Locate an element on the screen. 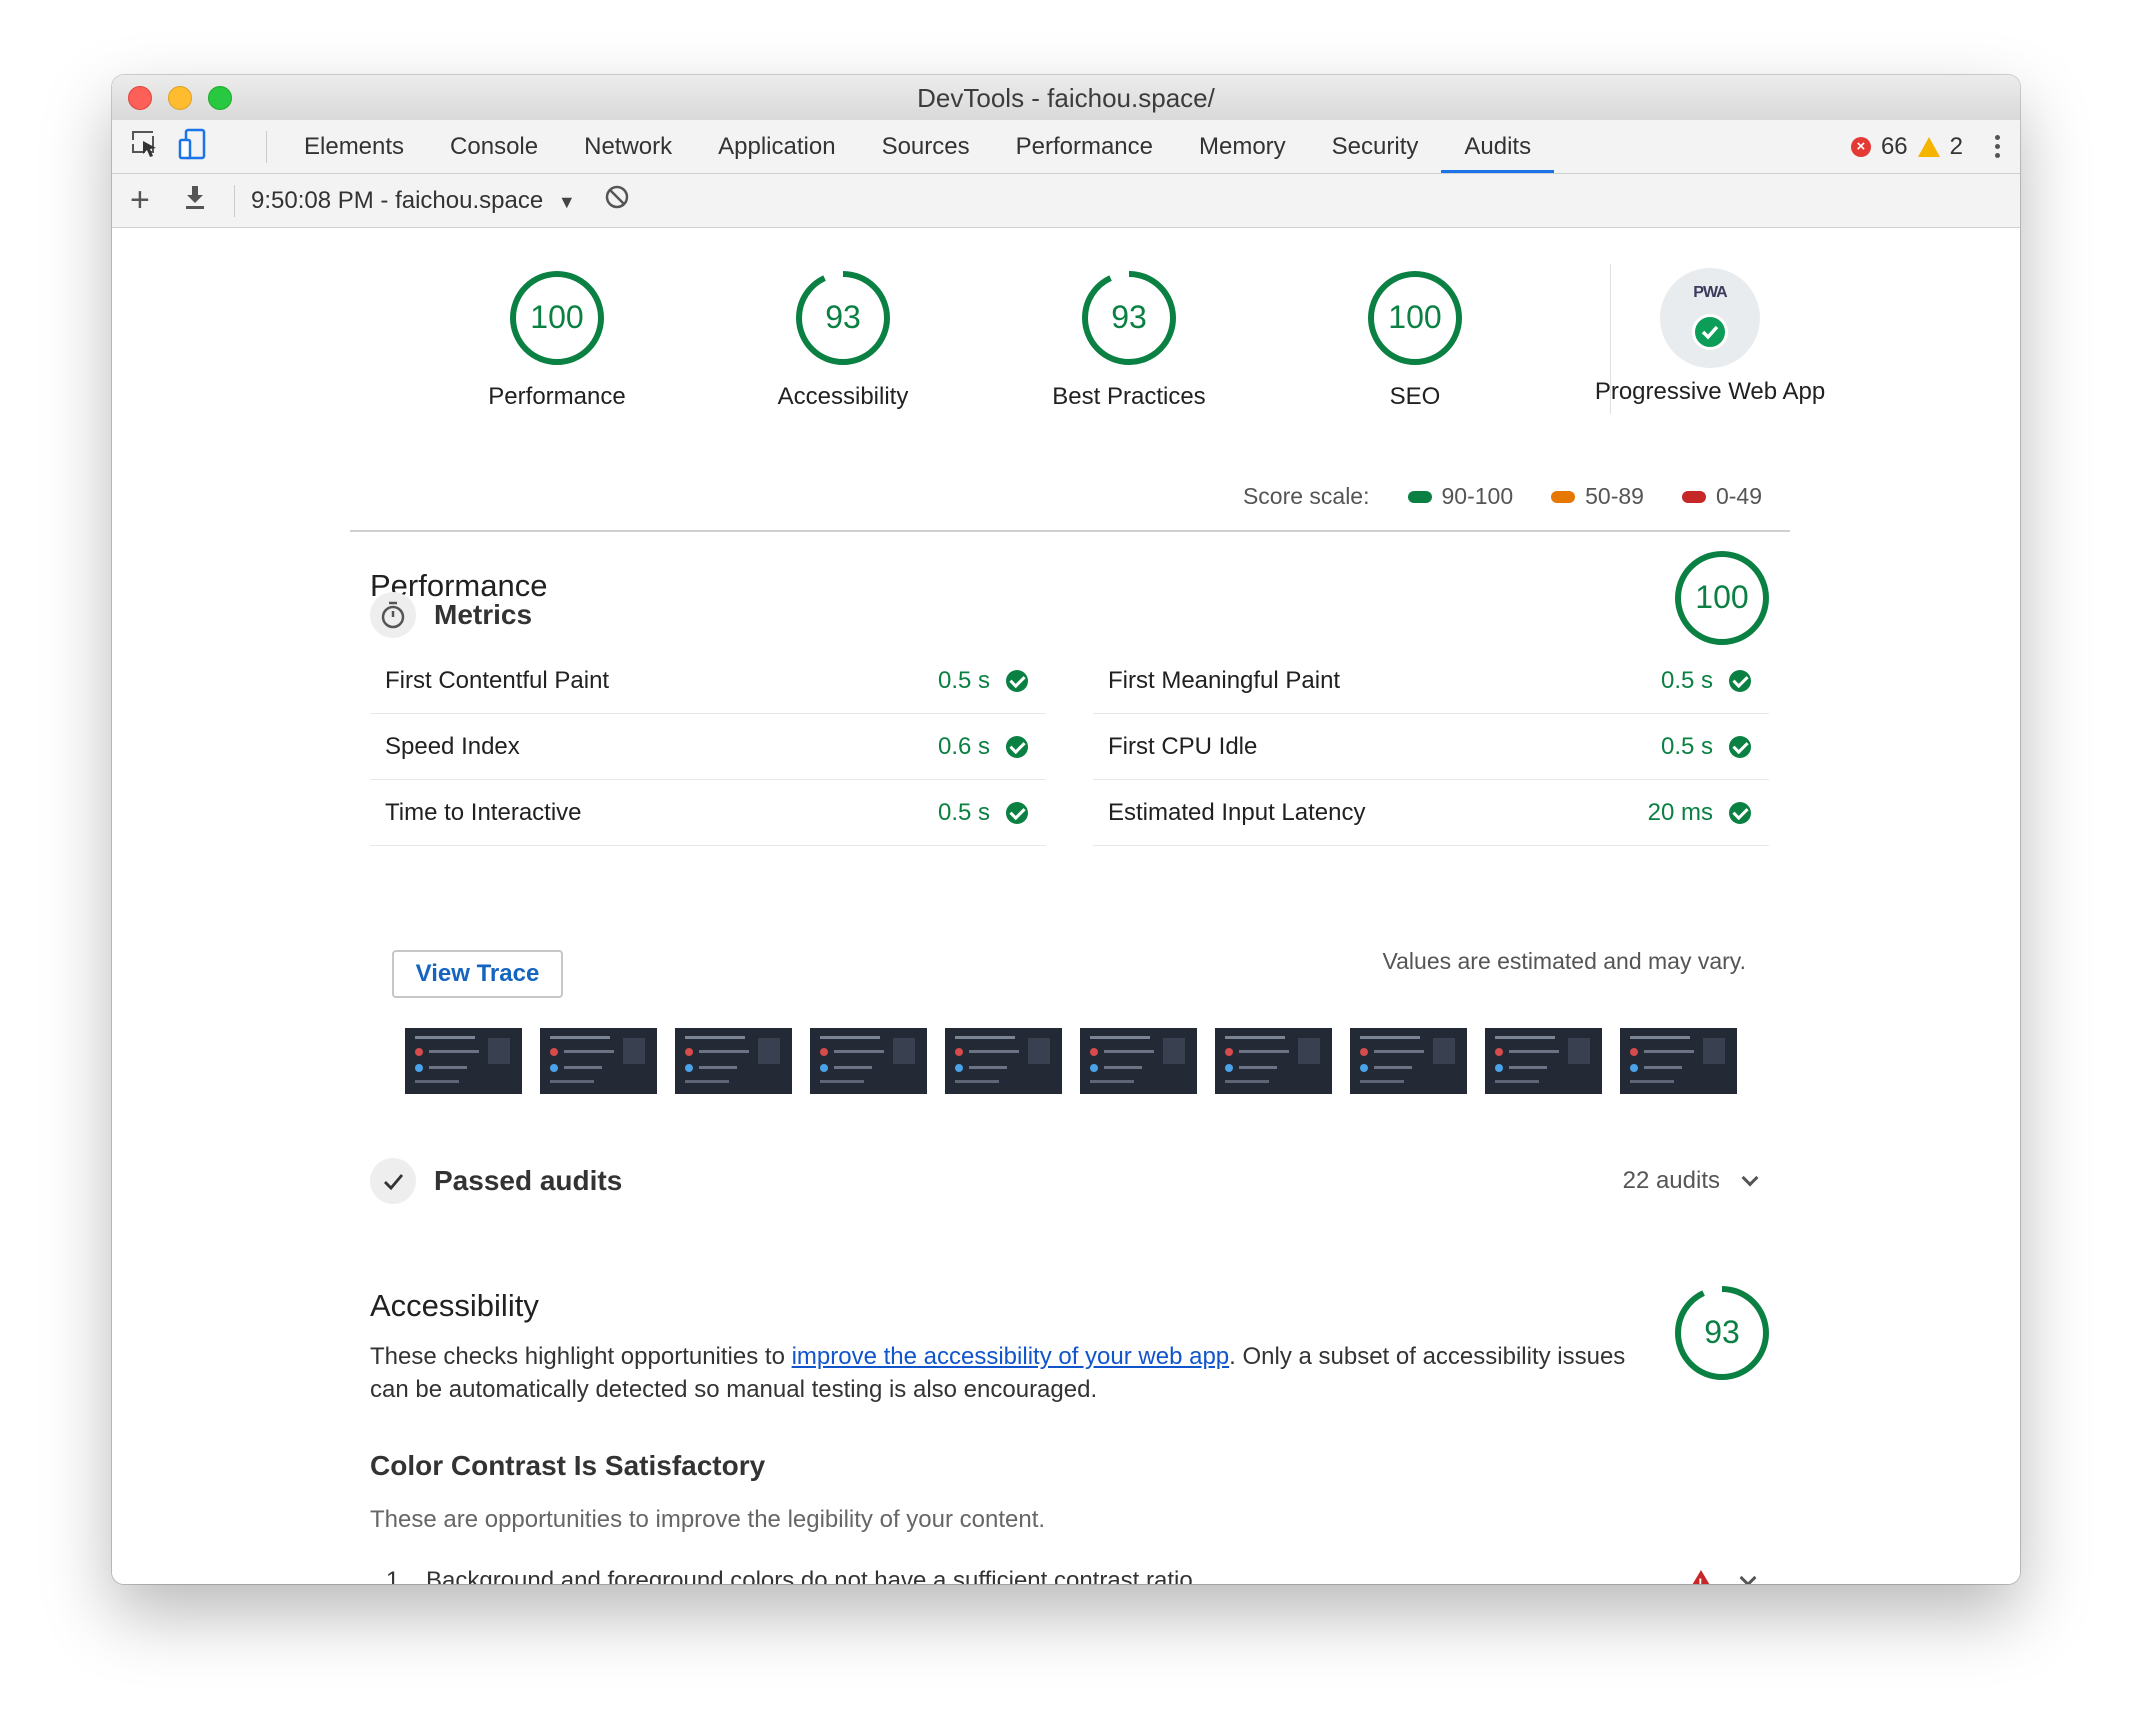  device-toolbar-icon is located at coordinates (193, 146).